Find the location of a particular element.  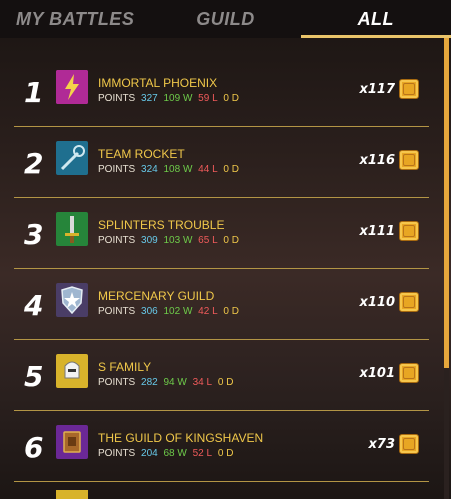

wins-value: 102 W is located at coordinates (178, 311).